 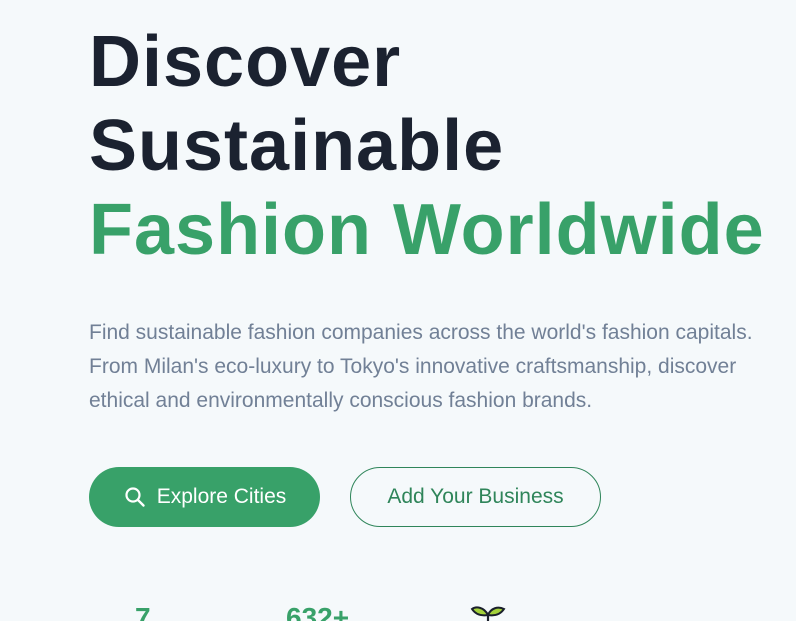 What do you see at coordinates (427, 230) in the screenshot?
I see `hero-title-highlight: Fashion Worldwide` at bounding box center [427, 230].